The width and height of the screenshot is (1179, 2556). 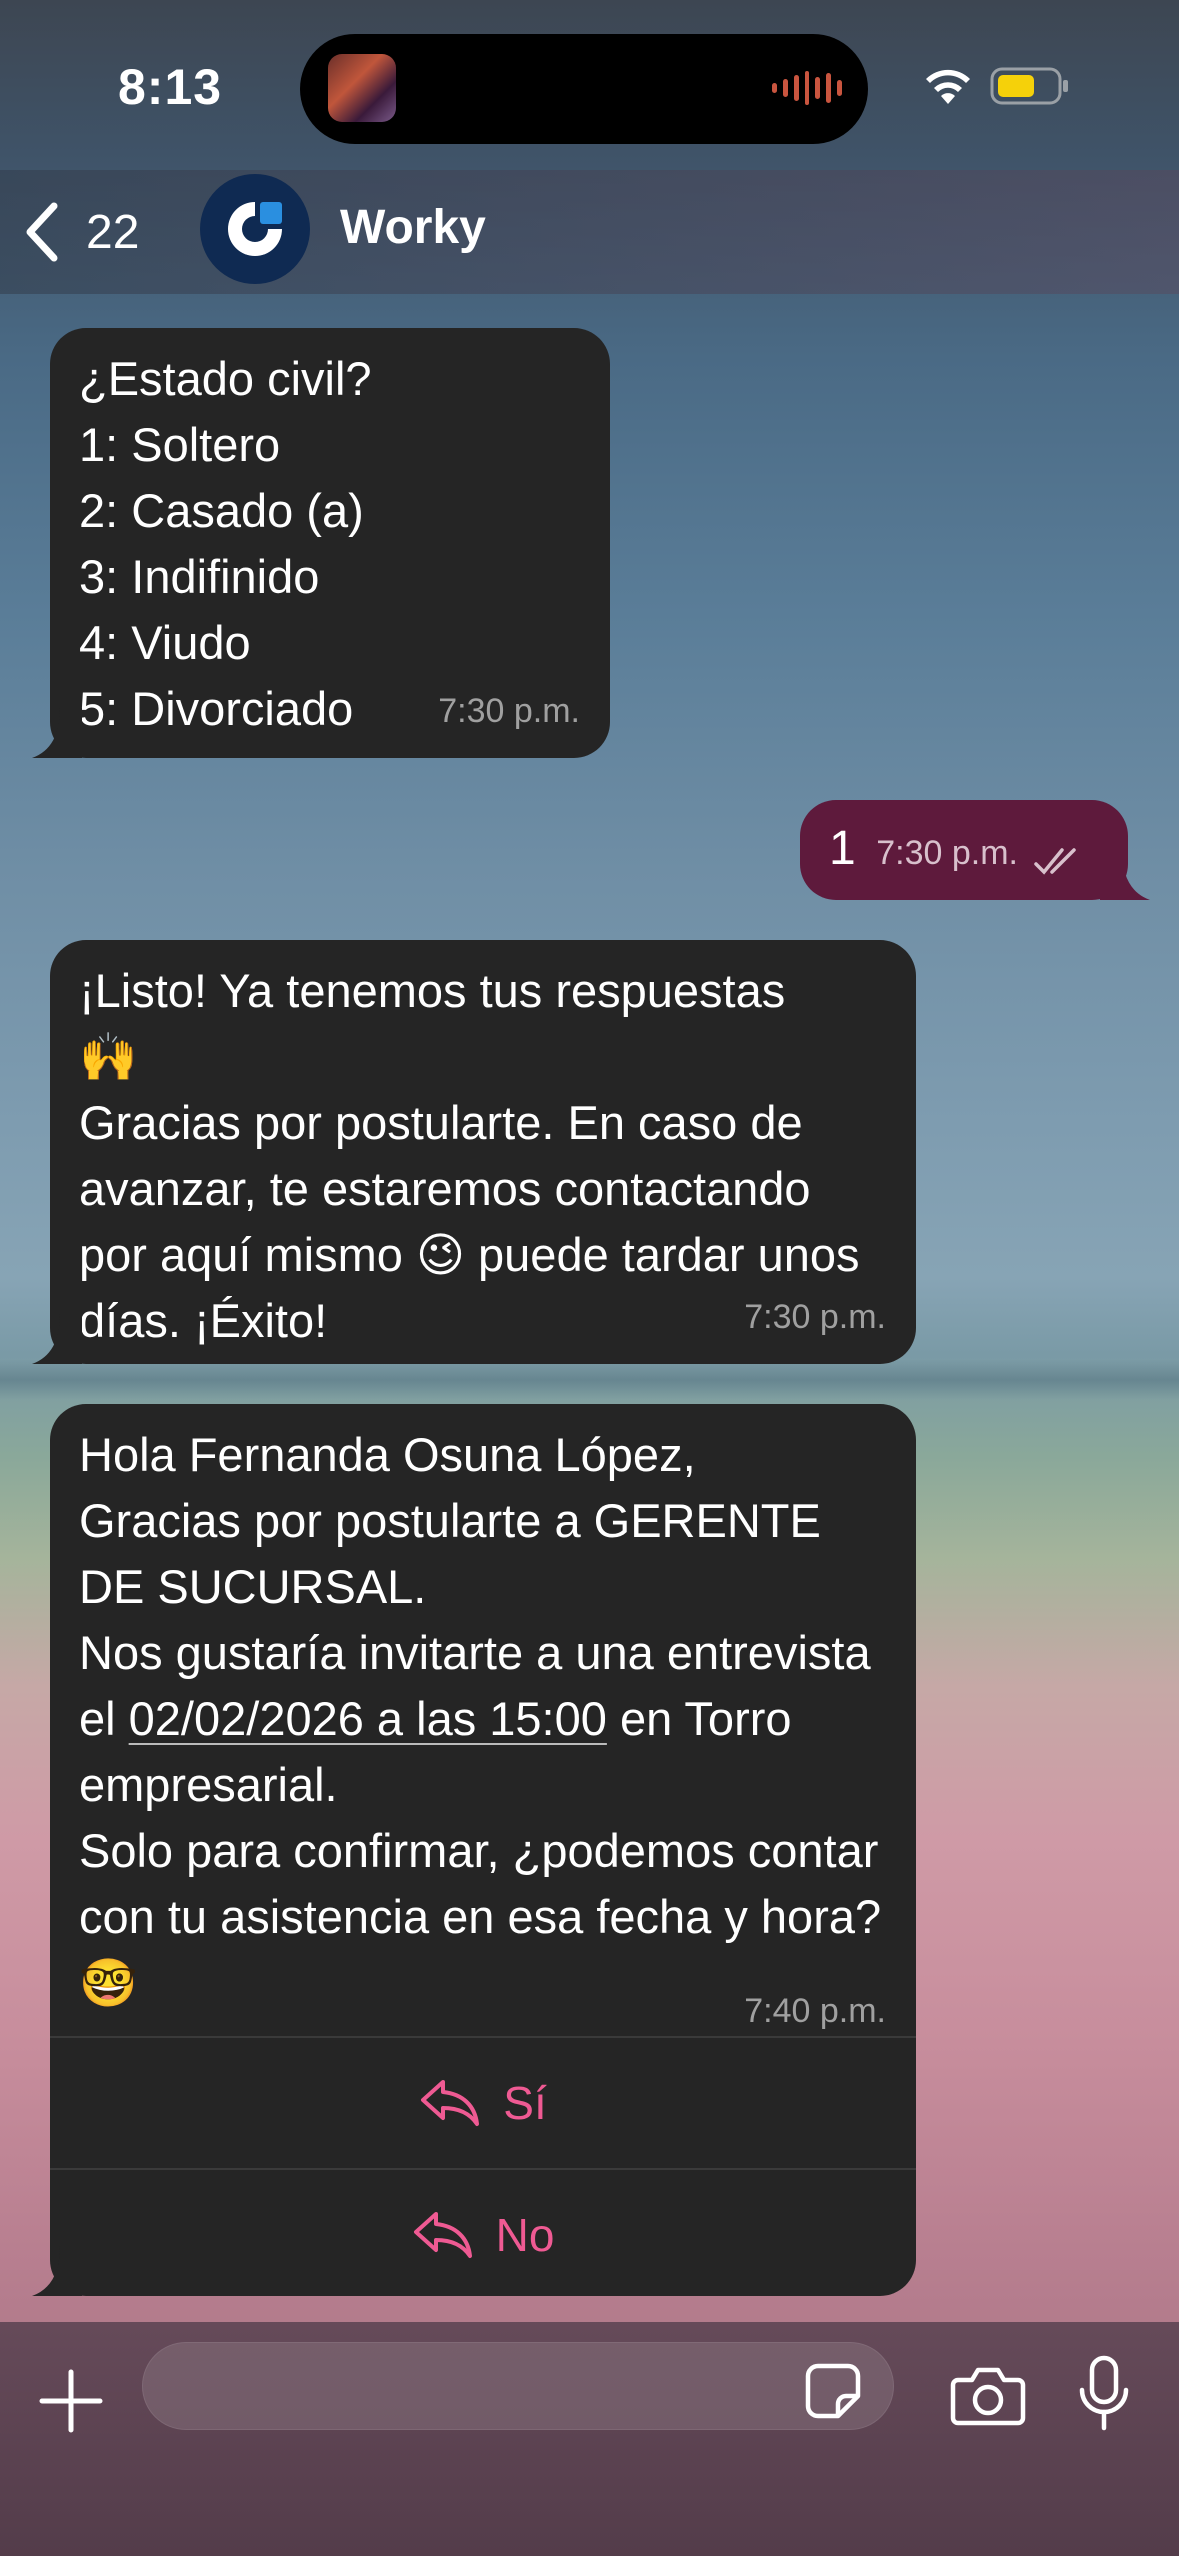 I want to click on unread-count: 22, so click(x=113, y=232).